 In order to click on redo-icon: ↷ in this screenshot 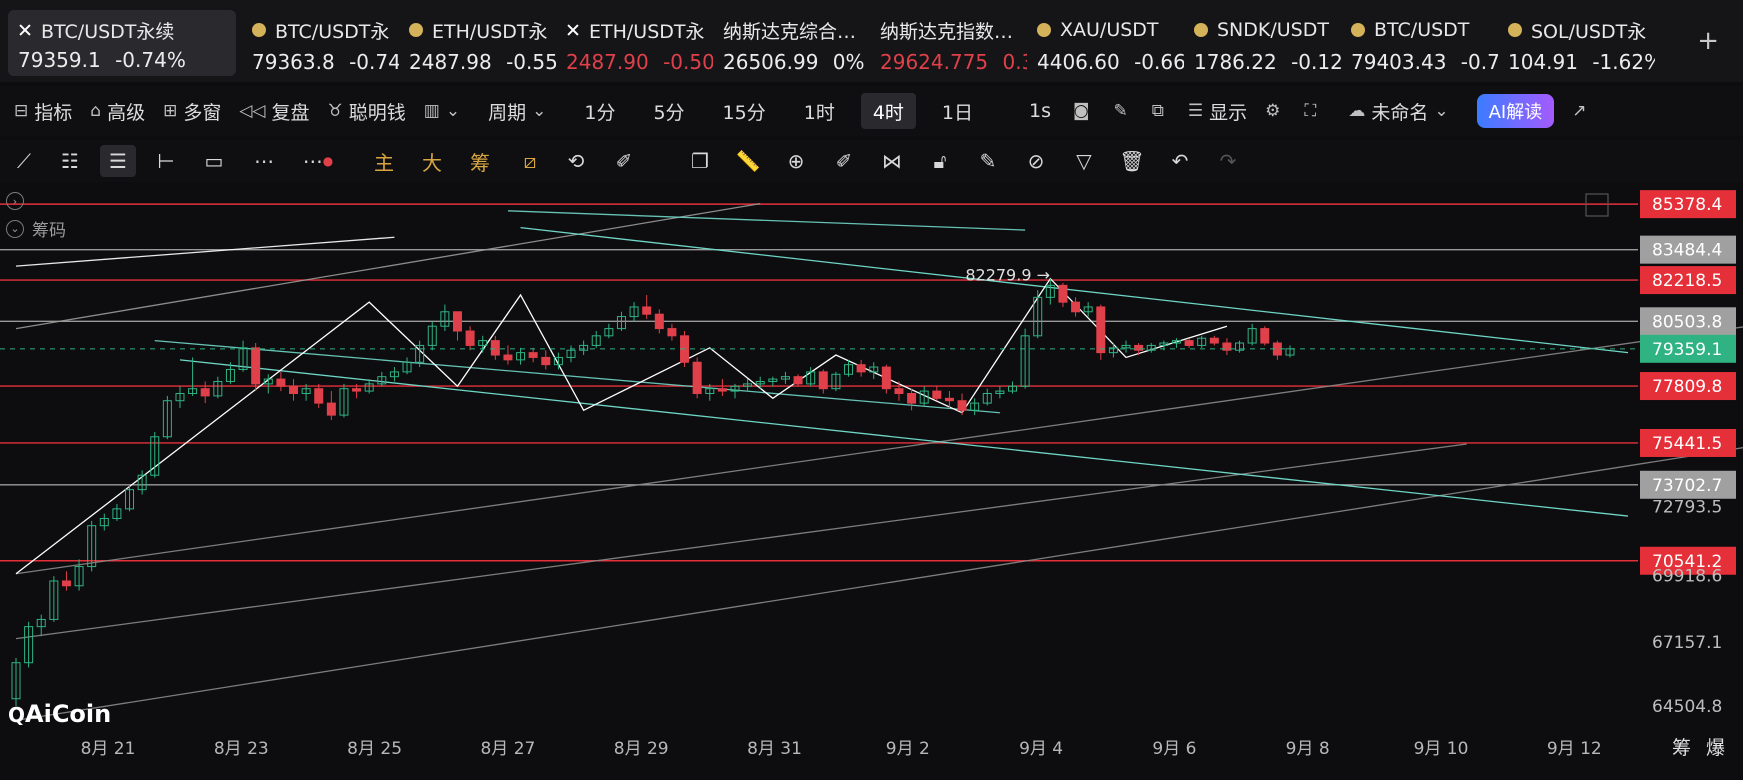, I will do `click(1228, 161)`.